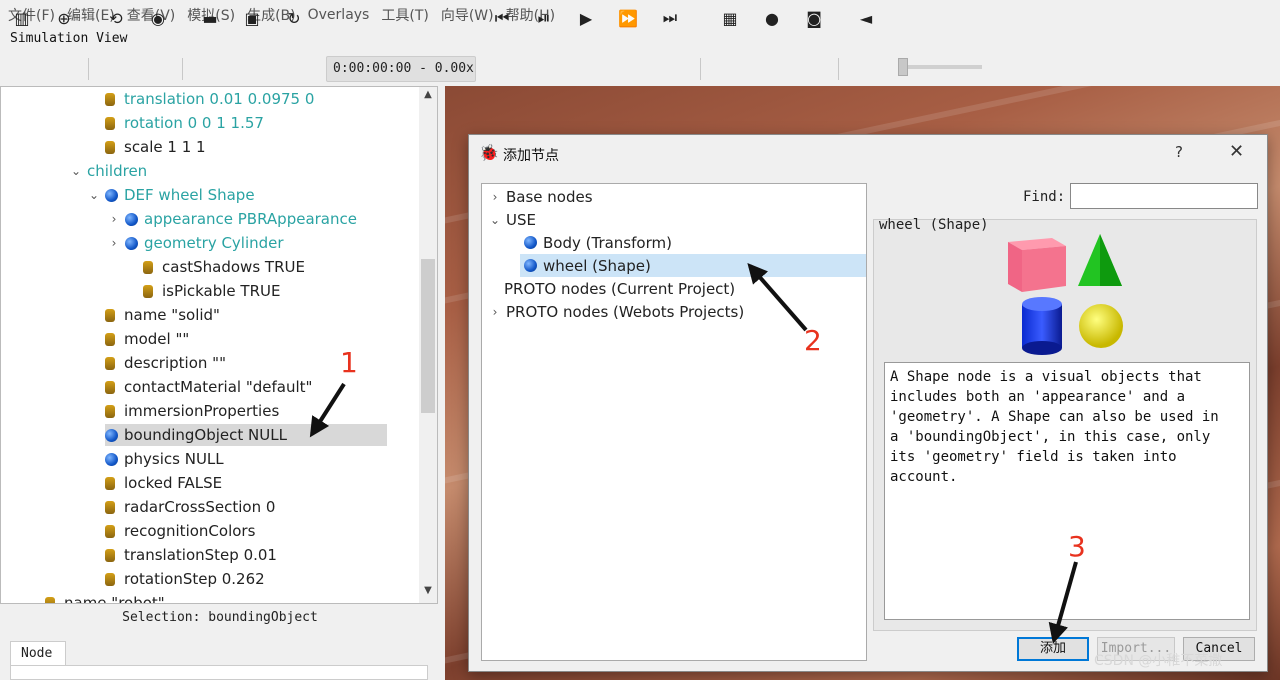 Image resolution: width=1280 pixels, height=680 pixels. Describe the element at coordinates (586, 18) in the screenshot. I see `play-icon: ▶` at that location.